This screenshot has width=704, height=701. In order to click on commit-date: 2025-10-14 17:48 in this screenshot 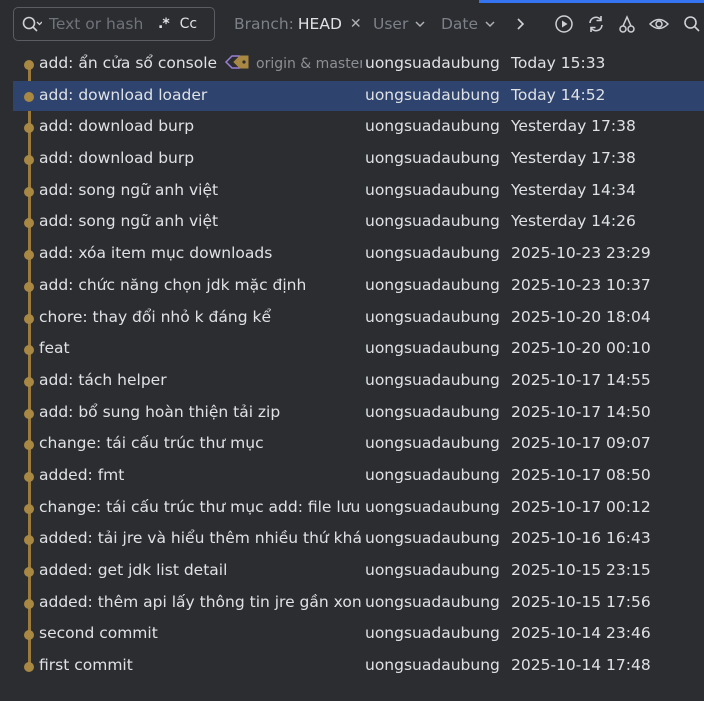, I will do `click(581, 665)`.